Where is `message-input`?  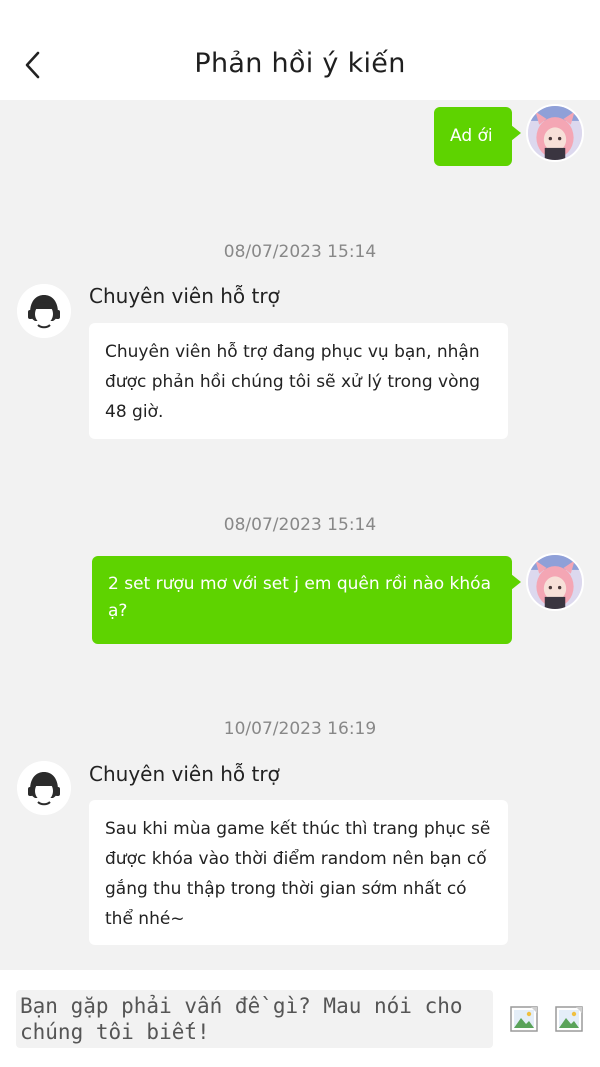
message-input is located at coordinates (254, 1019).